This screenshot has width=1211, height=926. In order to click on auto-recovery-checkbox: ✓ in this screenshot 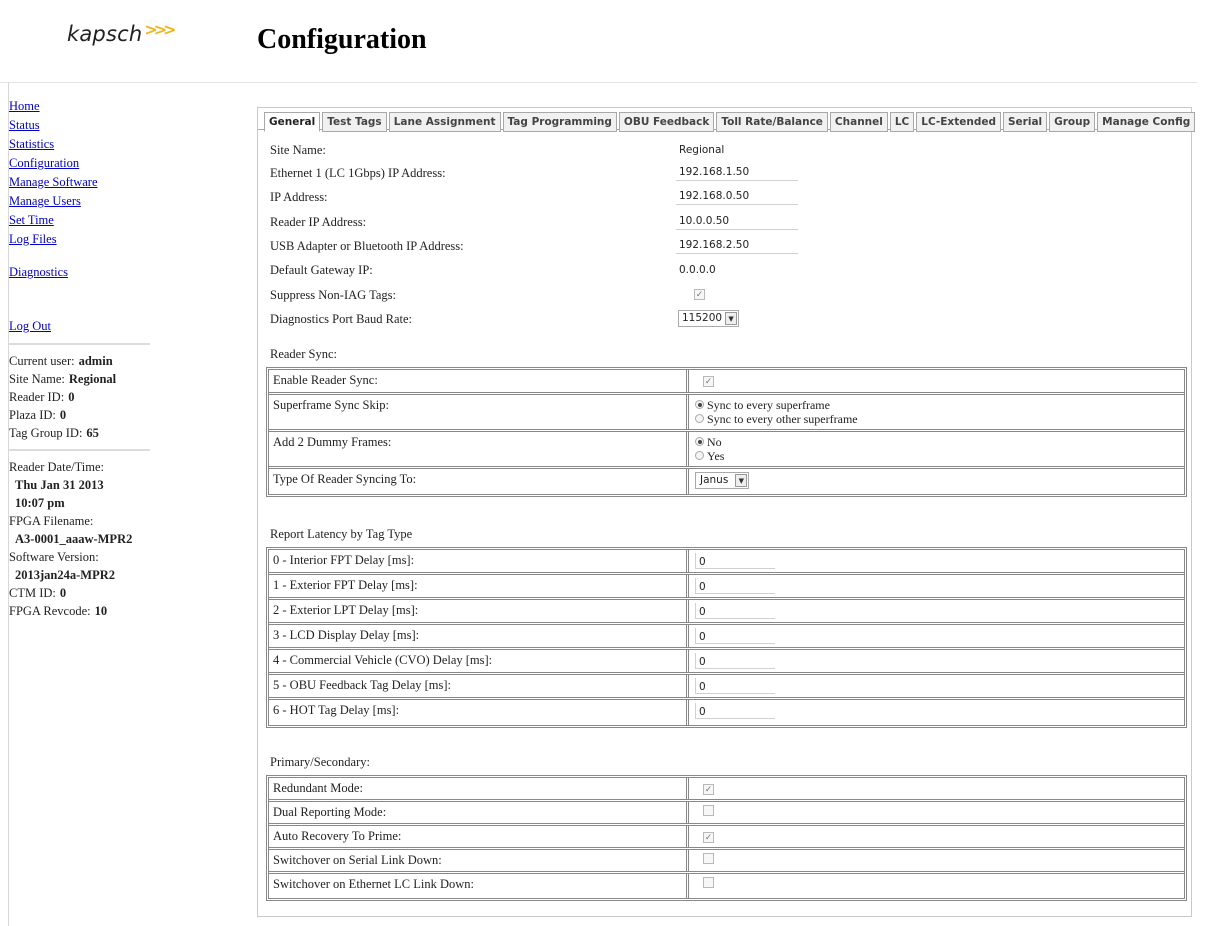, I will do `click(708, 837)`.